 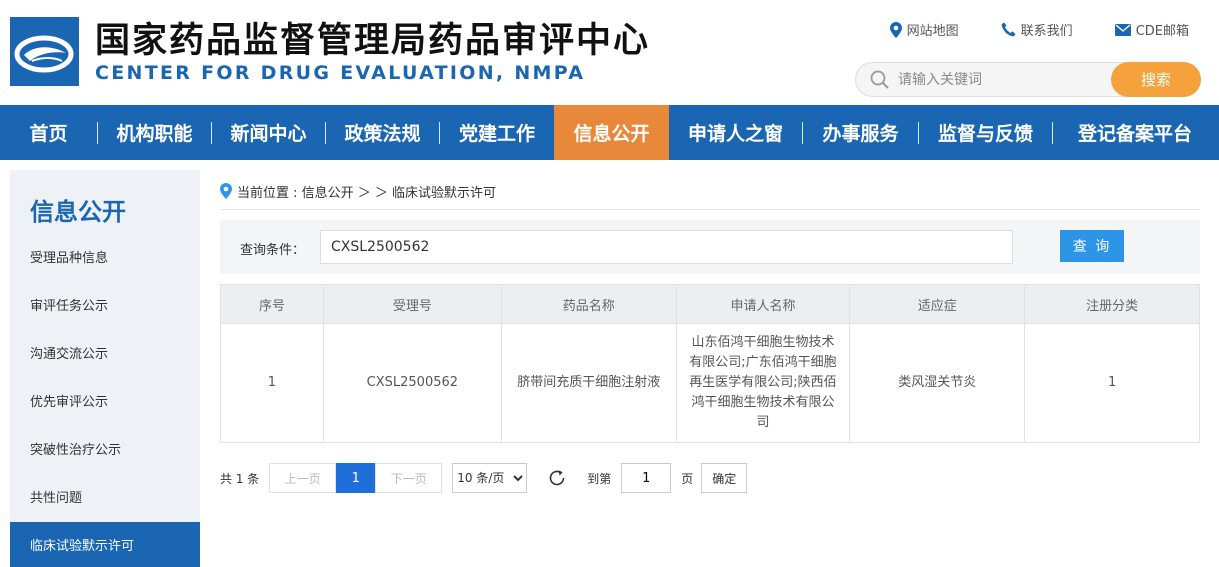 What do you see at coordinates (105, 448) in the screenshot?
I see `sidebar-item-breakthrough: 突破性治疗公示` at bounding box center [105, 448].